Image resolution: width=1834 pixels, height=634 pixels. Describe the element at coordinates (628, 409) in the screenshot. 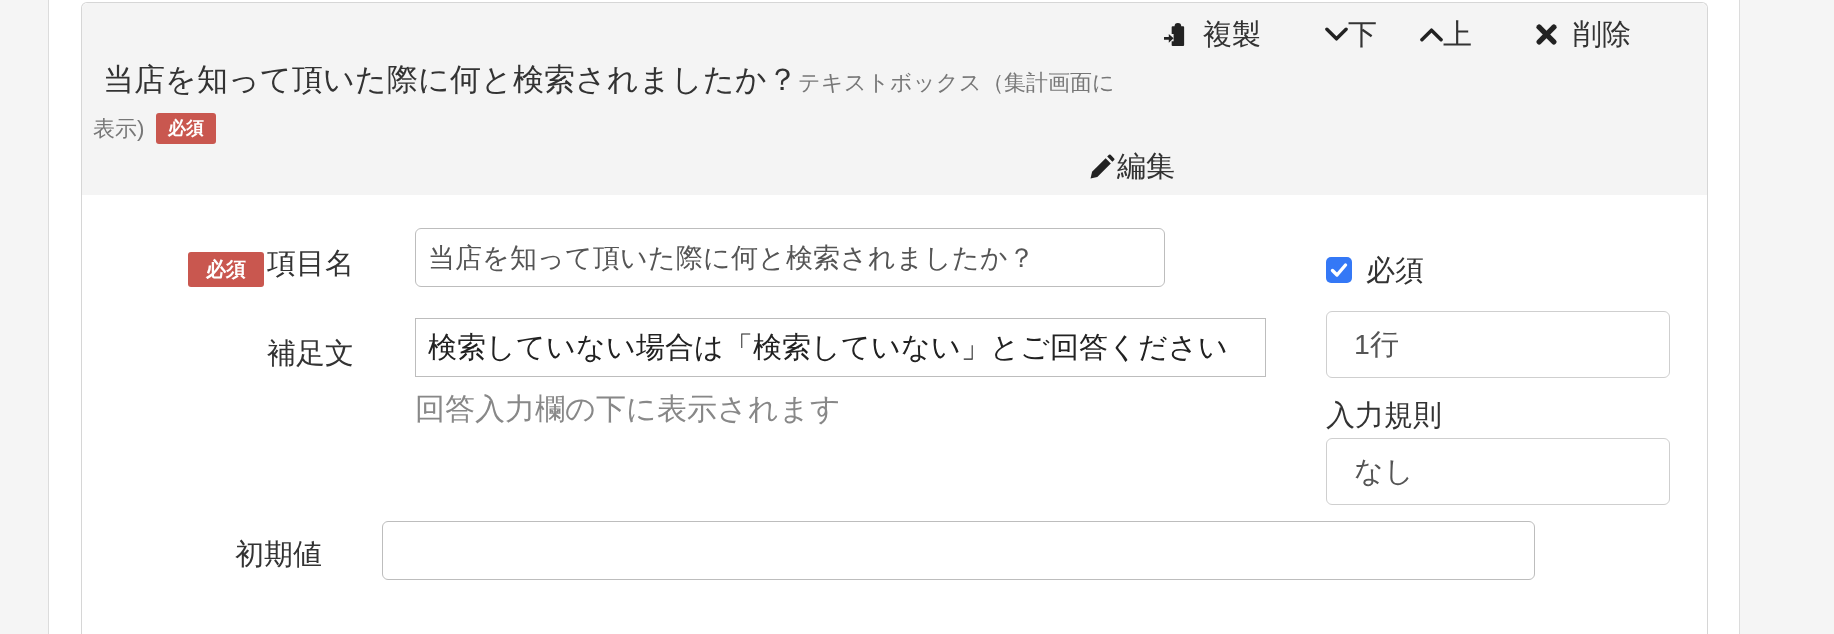

I see `help-text: 回答入力欄の下に表示されます` at that location.